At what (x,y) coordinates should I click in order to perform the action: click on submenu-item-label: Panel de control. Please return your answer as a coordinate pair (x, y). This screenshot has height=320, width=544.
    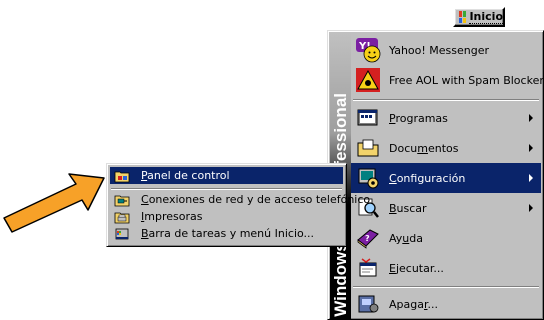
    Looking at the image, I should click on (185, 175).